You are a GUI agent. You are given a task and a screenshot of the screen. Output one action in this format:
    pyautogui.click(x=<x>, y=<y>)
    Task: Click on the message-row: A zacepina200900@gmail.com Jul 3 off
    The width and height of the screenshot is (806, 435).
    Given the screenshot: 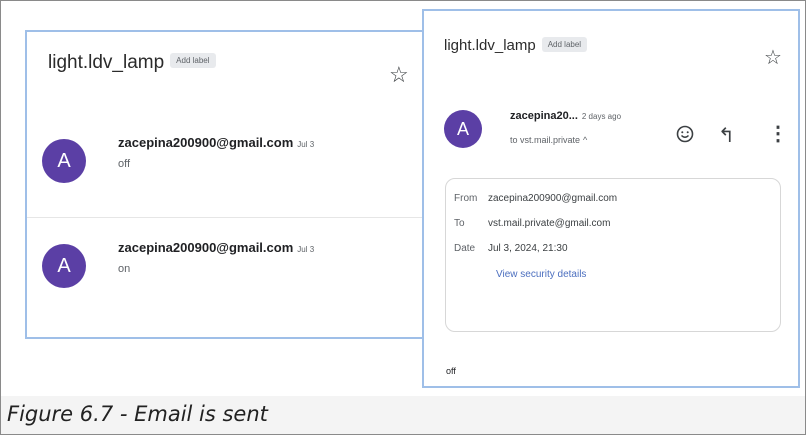 What is the action you would take?
    pyautogui.click(x=227, y=172)
    